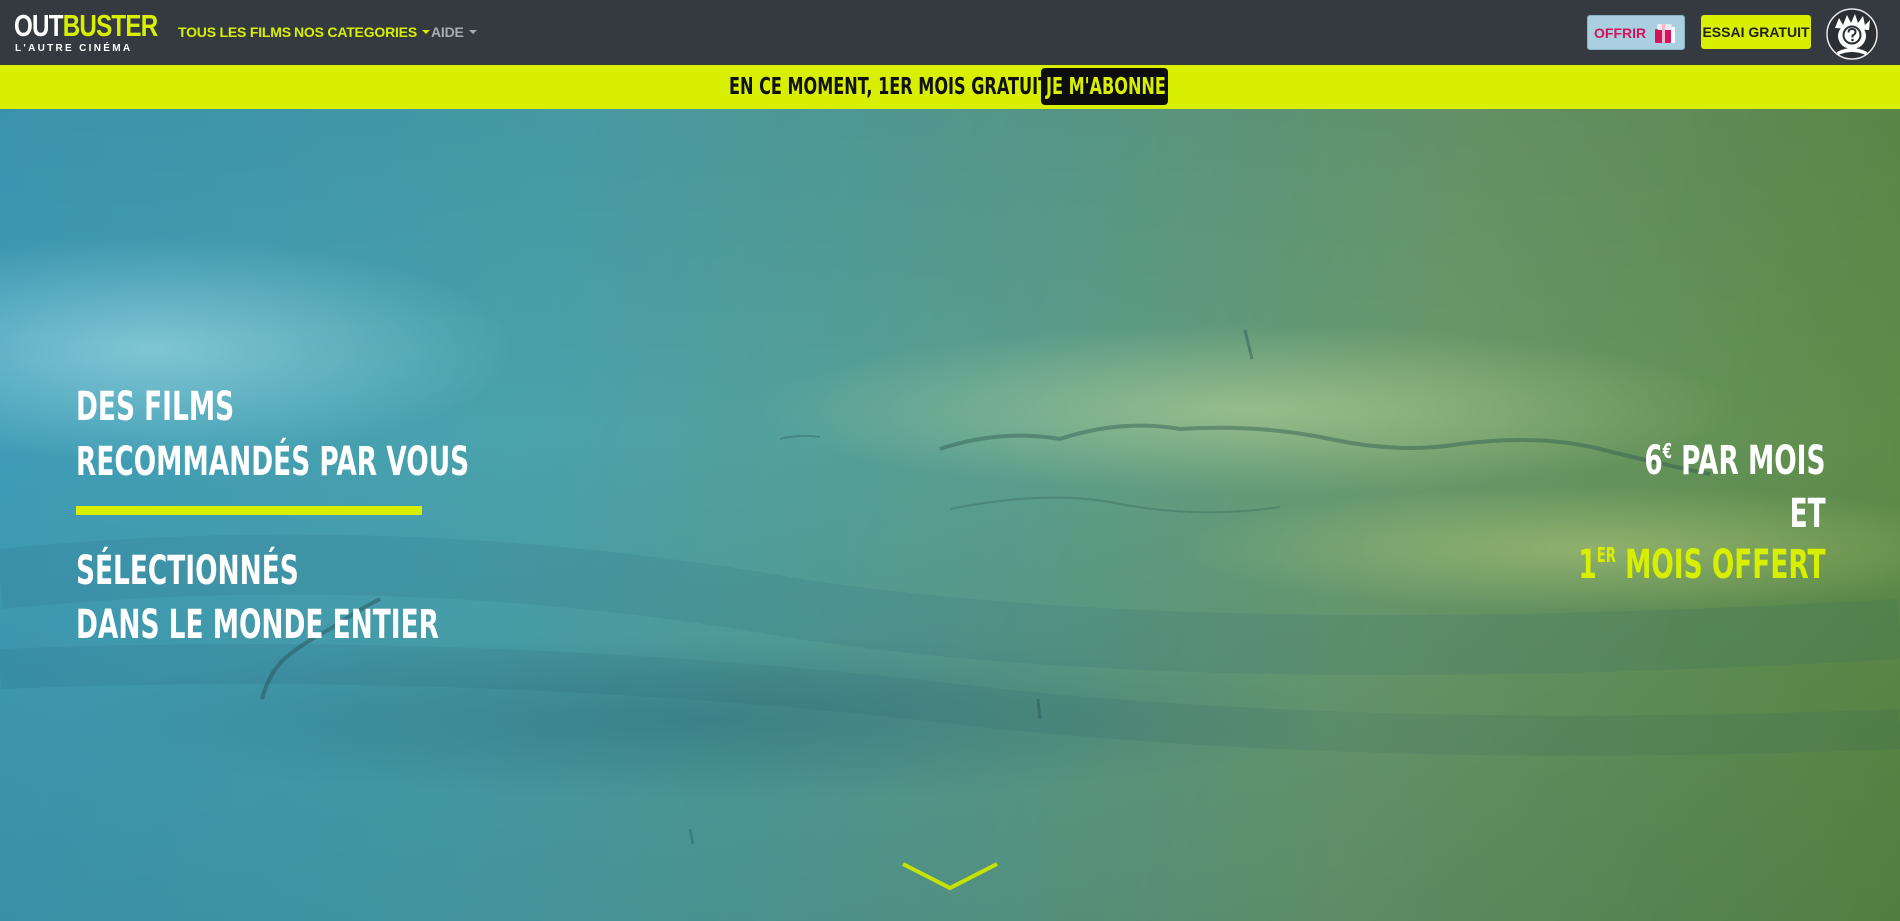 The width and height of the screenshot is (1900, 921). I want to click on nav-all-films: TOUS LES FILMS, so click(234, 32).